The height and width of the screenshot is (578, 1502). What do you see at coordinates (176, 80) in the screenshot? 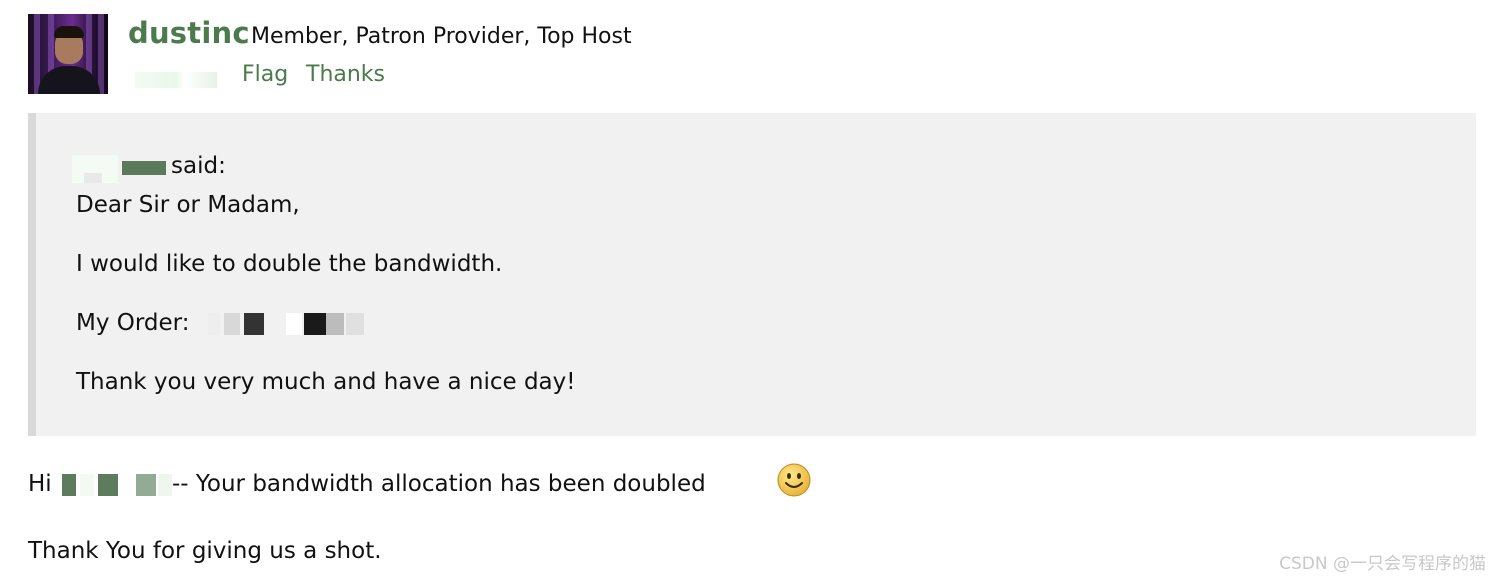
I see `redacted-meta` at bounding box center [176, 80].